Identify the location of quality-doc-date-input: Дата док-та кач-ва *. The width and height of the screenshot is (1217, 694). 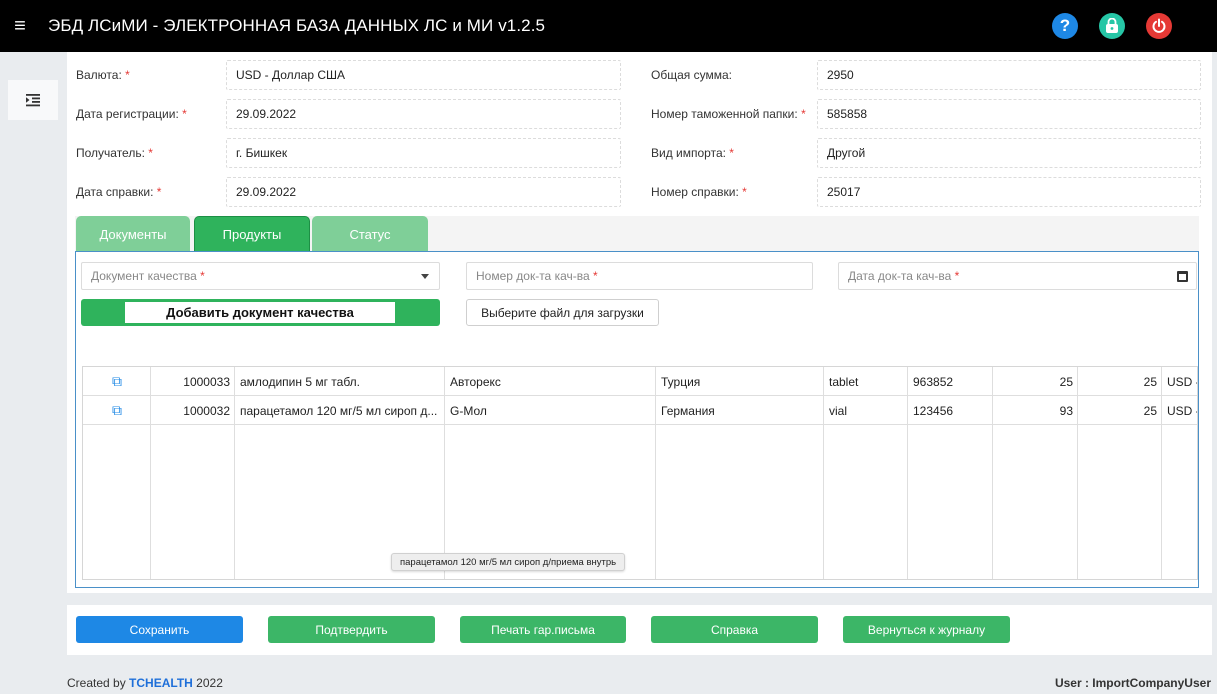
(1017, 276).